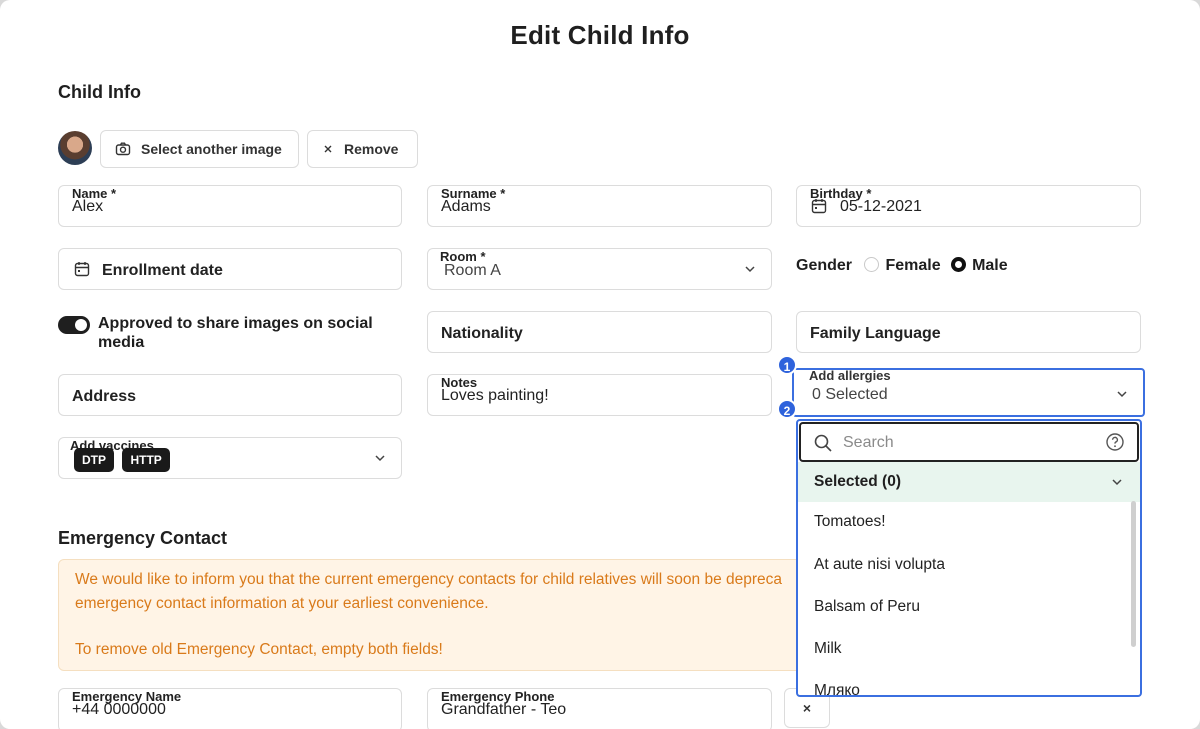 The width and height of the screenshot is (1200, 729). Describe the element at coordinates (828, 649) in the screenshot. I see `allergy-option: Milk` at that location.